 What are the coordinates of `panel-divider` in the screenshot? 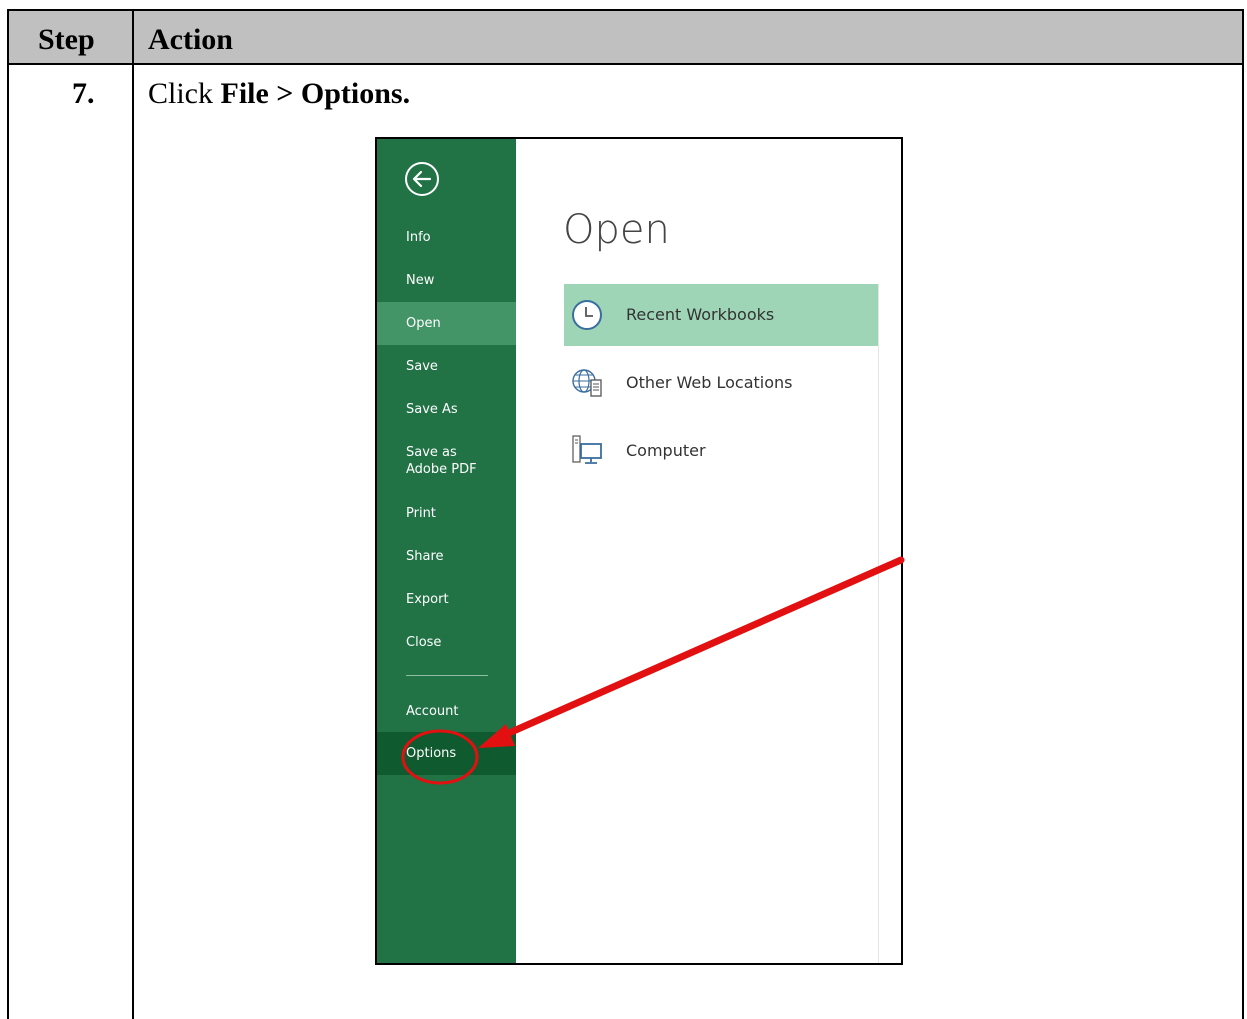 It's located at (878, 623).